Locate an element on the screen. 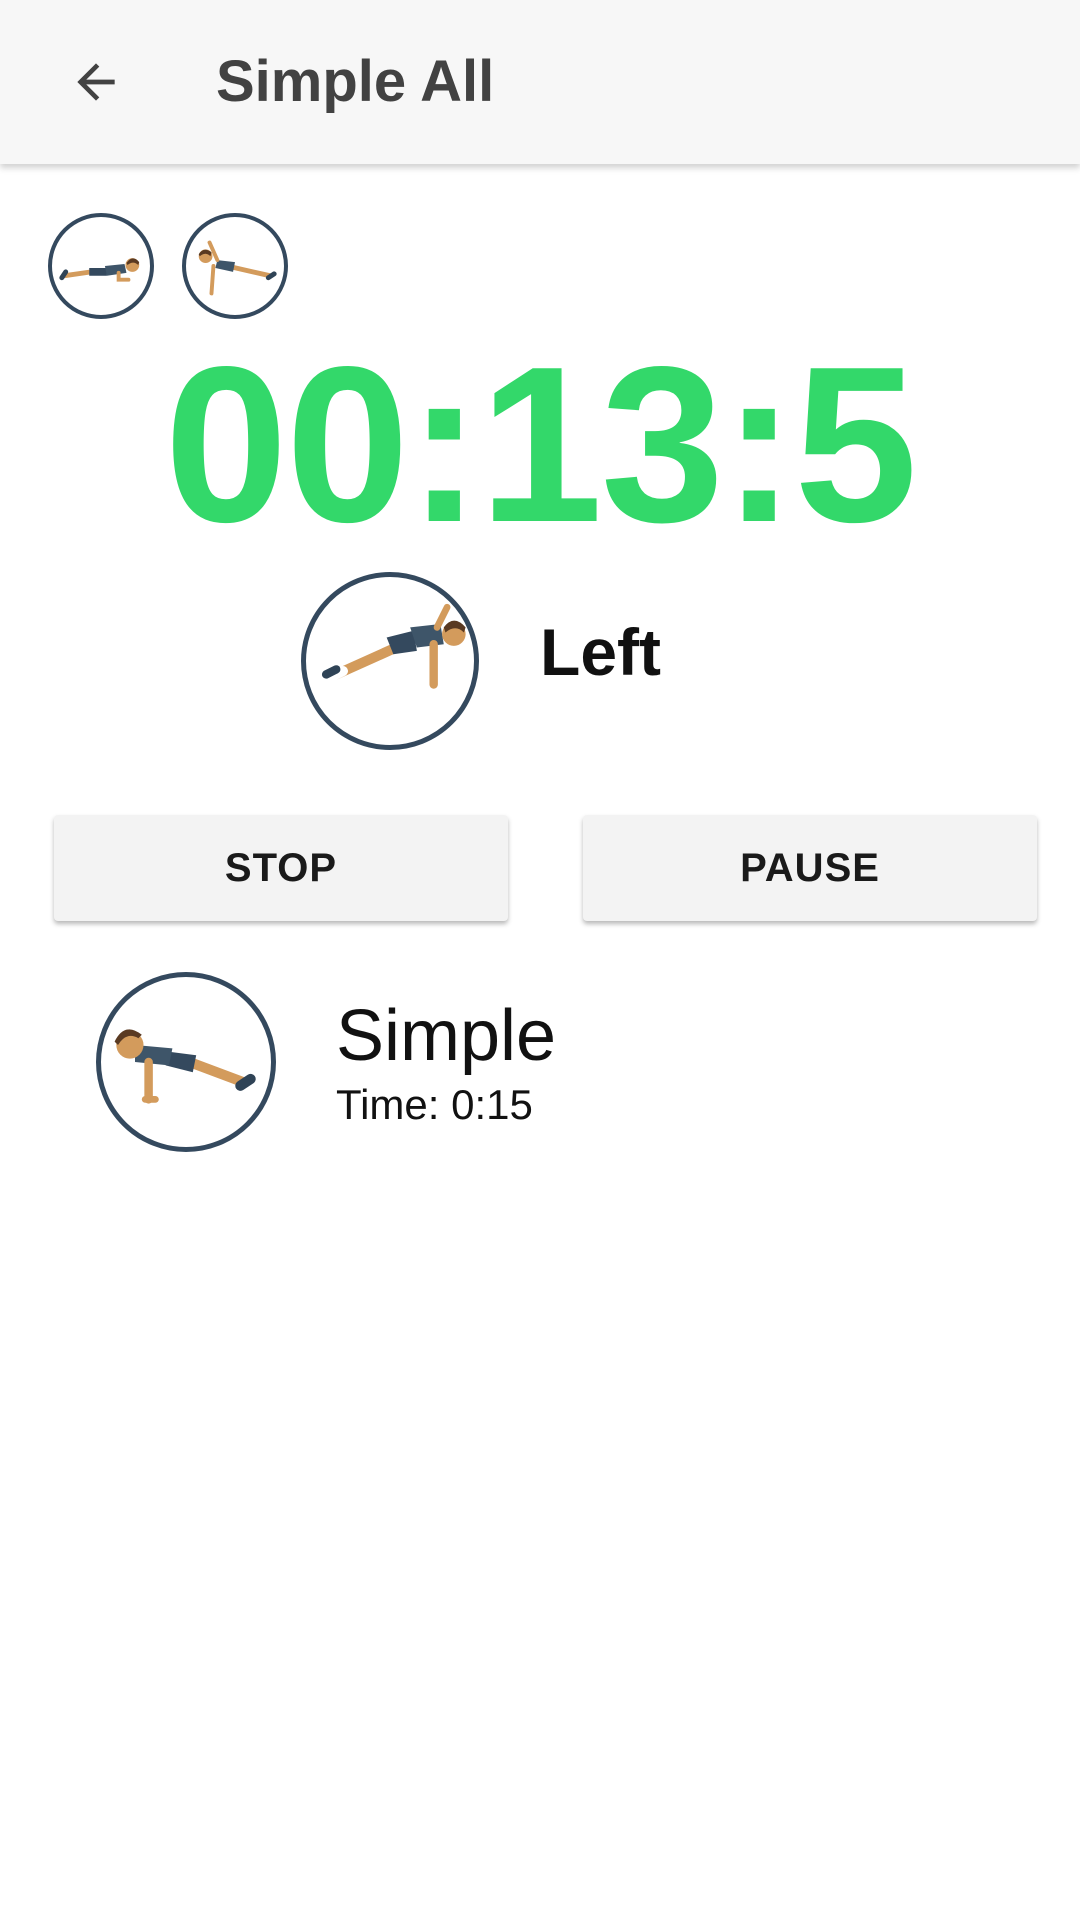 The image size is (1080, 1920). queue-exercise-side-plank is located at coordinates (235, 266).